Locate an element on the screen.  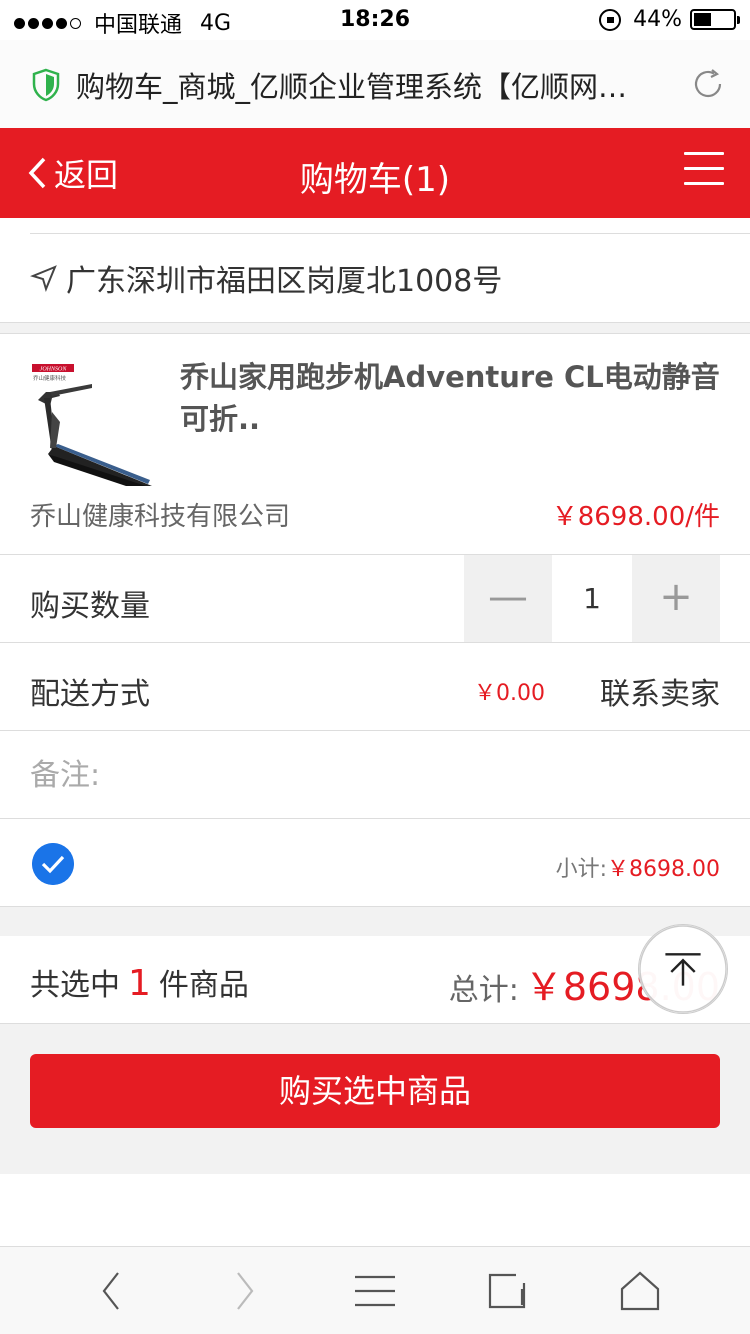
brand-sub: 乔山健康科技 is located at coordinates (50, 378).